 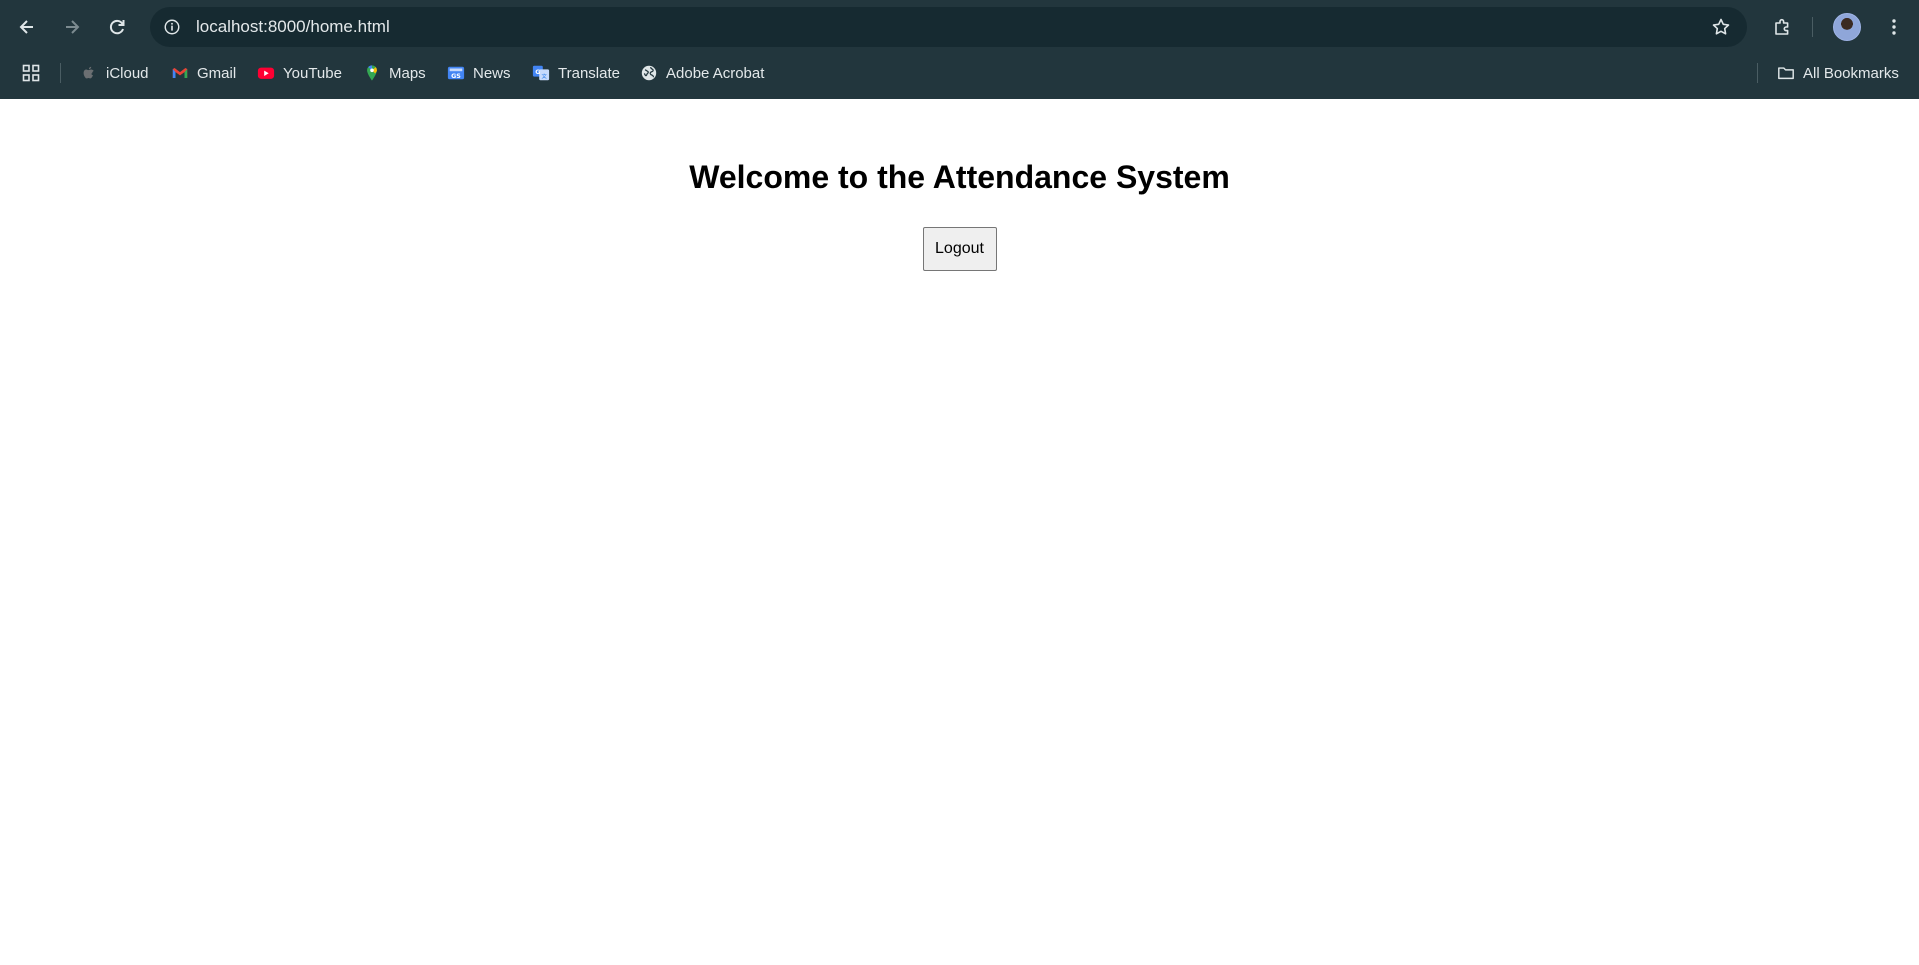 What do you see at coordinates (372, 73) in the screenshot?
I see `maps-icon` at bounding box center [372, 73].